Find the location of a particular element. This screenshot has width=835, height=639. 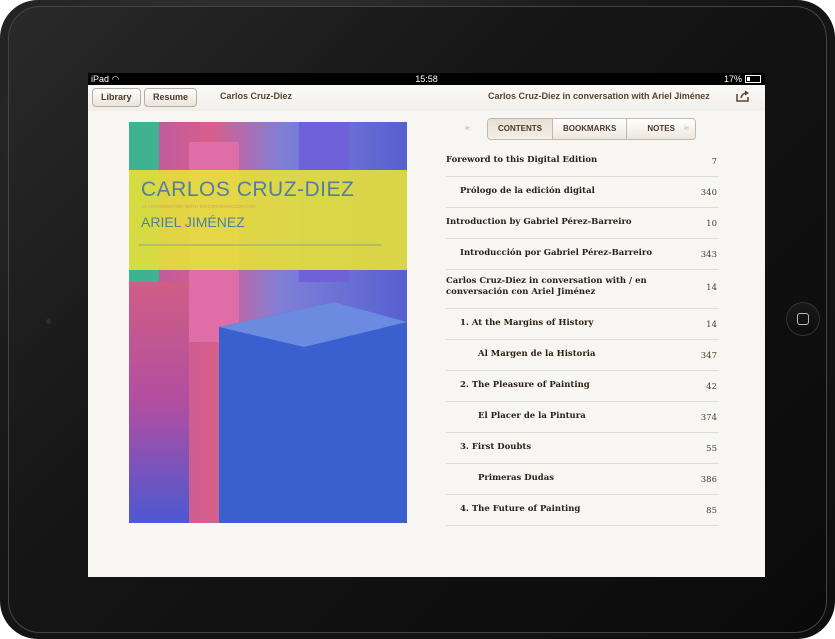

resume-button: Resume is located at coordinates (171, 97).